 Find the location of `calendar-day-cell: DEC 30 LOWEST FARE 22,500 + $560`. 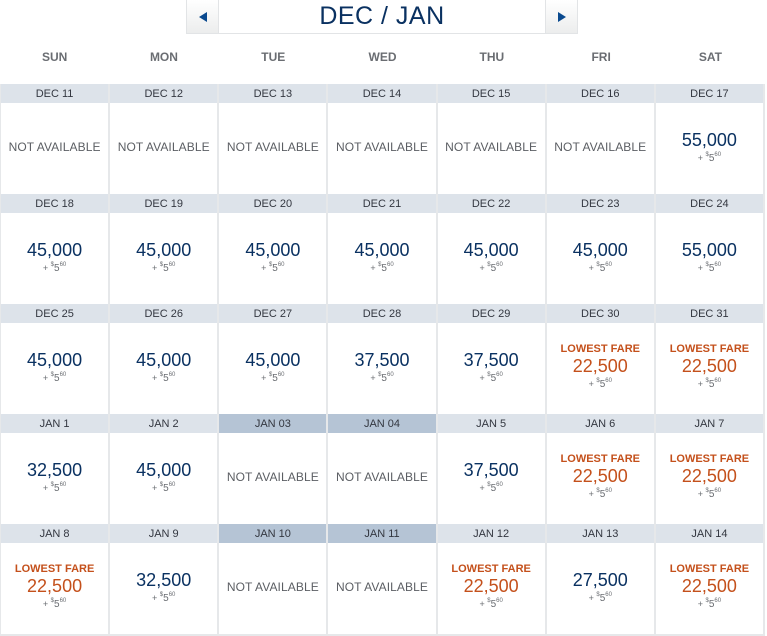

calendar-day-cell: DEC 30 LOWEST FARE 22,500 + $560 is located at coordinates (601, 359).